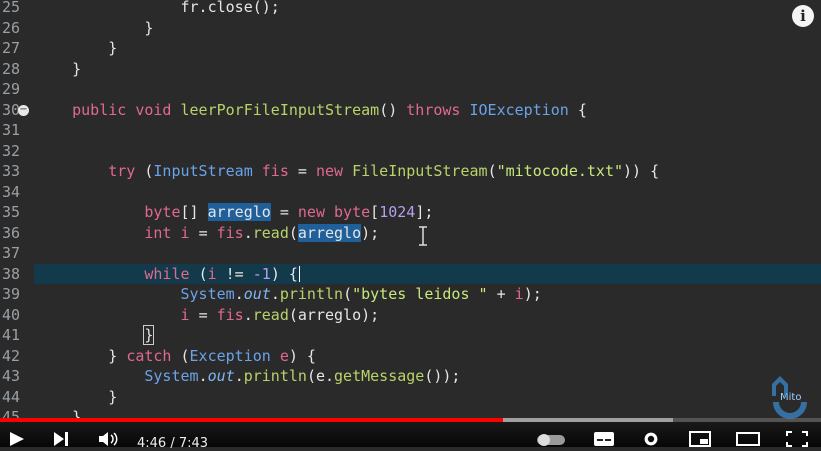 Image resolution: width=821 pixels, height=451 pixels. What do you see at coordinates (320, 376) in the screenshot?
I see `code-token: (e.` at bounding box center [320, 376].